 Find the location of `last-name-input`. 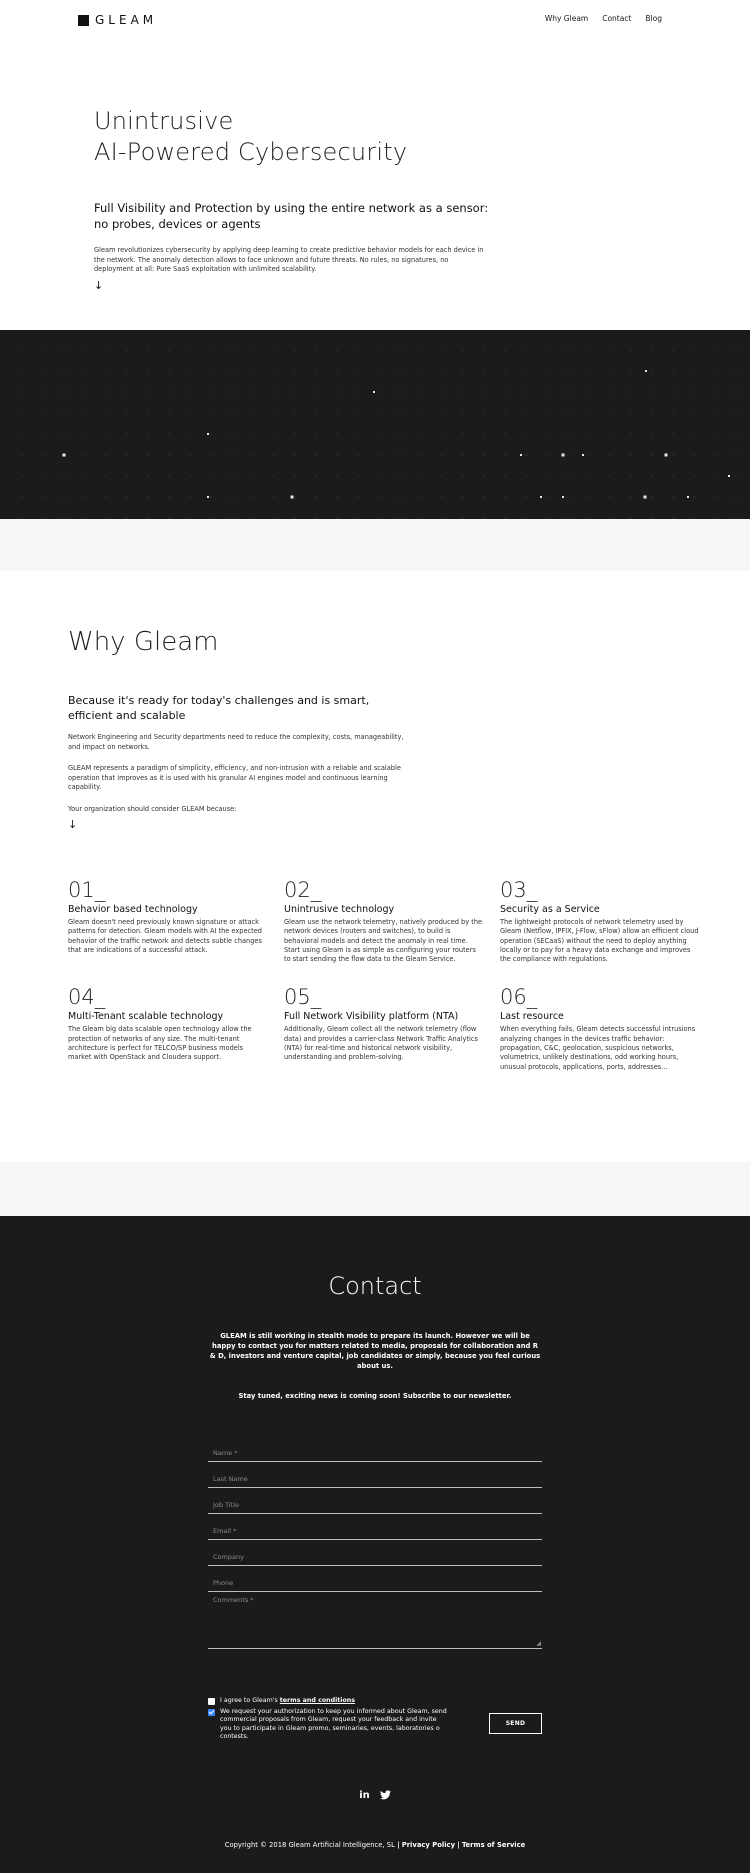

last-name-input is located at coordinates (373, 1479).